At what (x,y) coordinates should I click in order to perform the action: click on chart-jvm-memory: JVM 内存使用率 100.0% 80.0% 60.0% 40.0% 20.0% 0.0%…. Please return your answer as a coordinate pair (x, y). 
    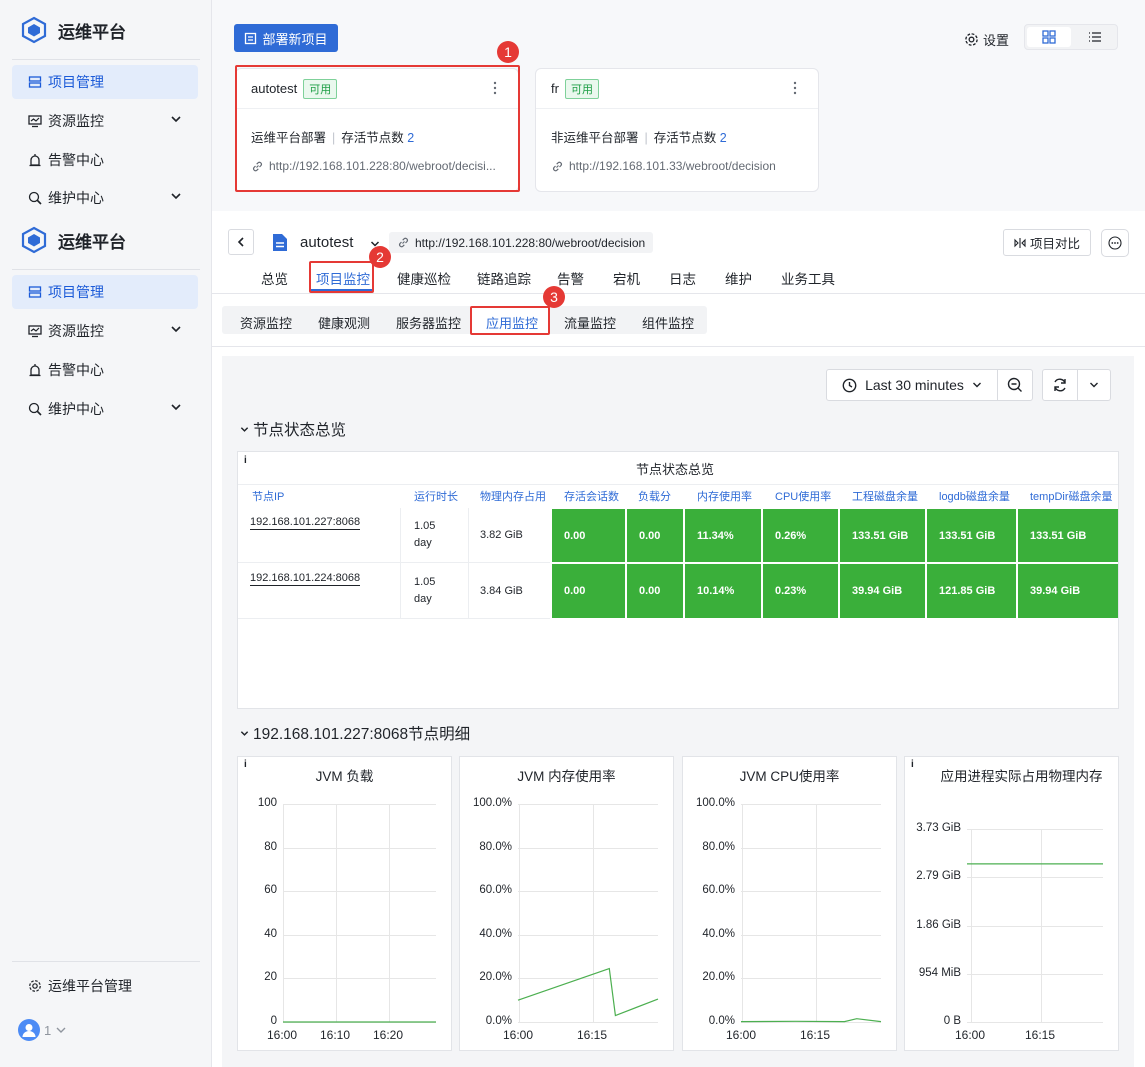
    Looking at the image, I should click on (566, 903).